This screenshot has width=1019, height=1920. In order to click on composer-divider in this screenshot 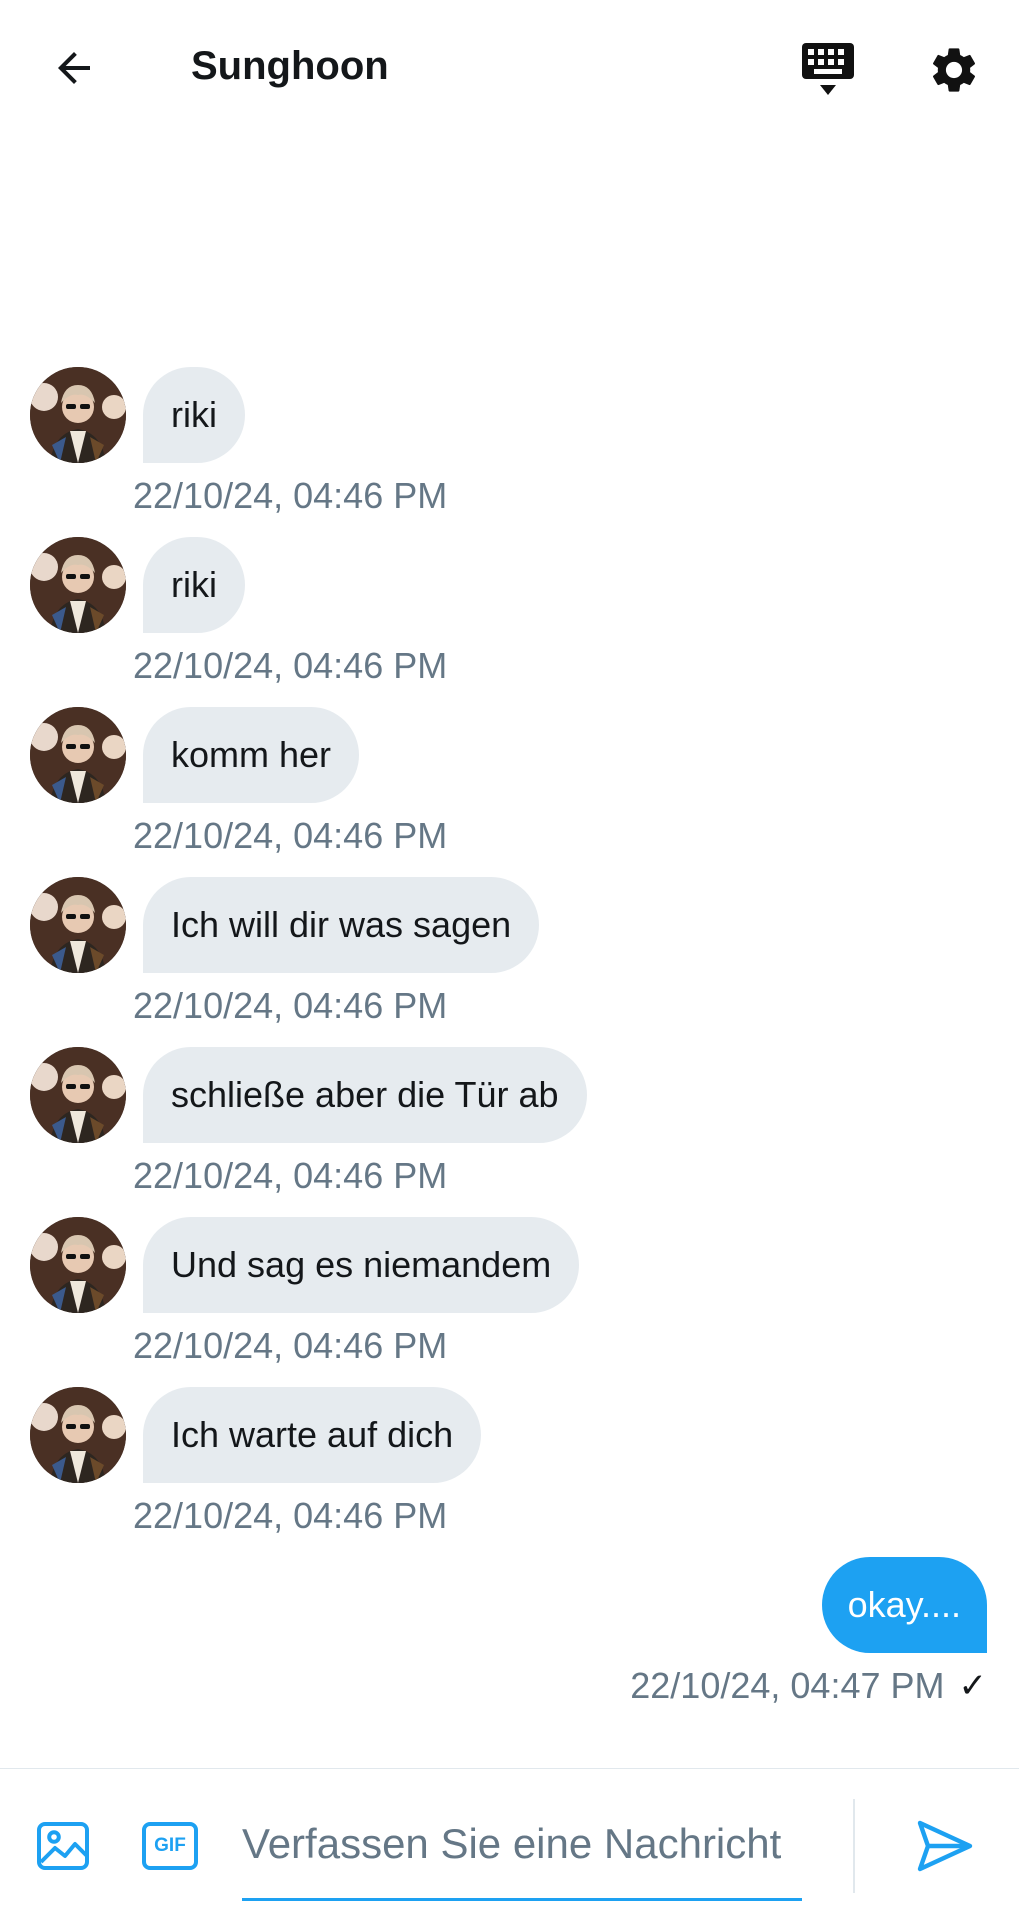, I will do `click(854, 1846)`.